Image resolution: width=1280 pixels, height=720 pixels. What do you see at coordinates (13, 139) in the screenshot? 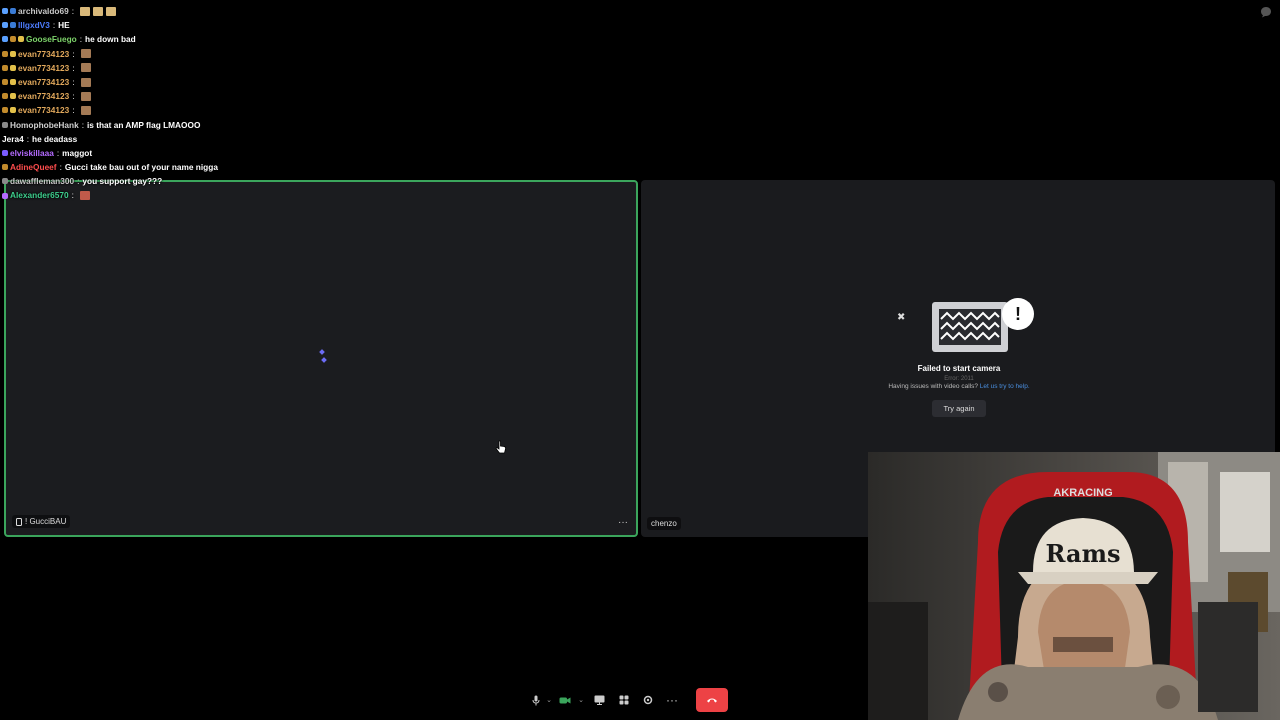
I see `chat-username: Jera4` at bounding box center [13, 139].